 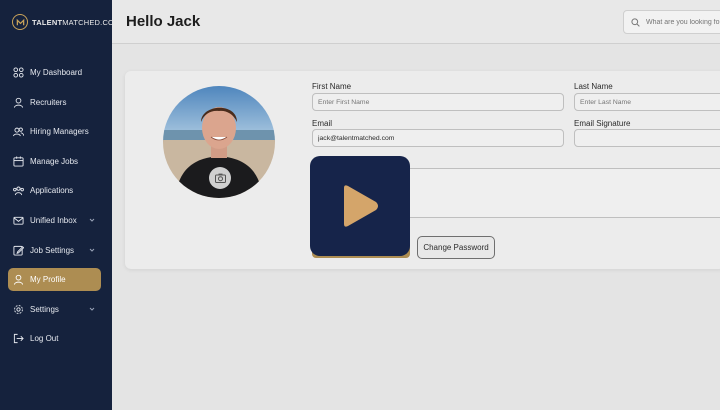 I want to click on sidebar-item-settings: Settings, so click(x=54, y=309).